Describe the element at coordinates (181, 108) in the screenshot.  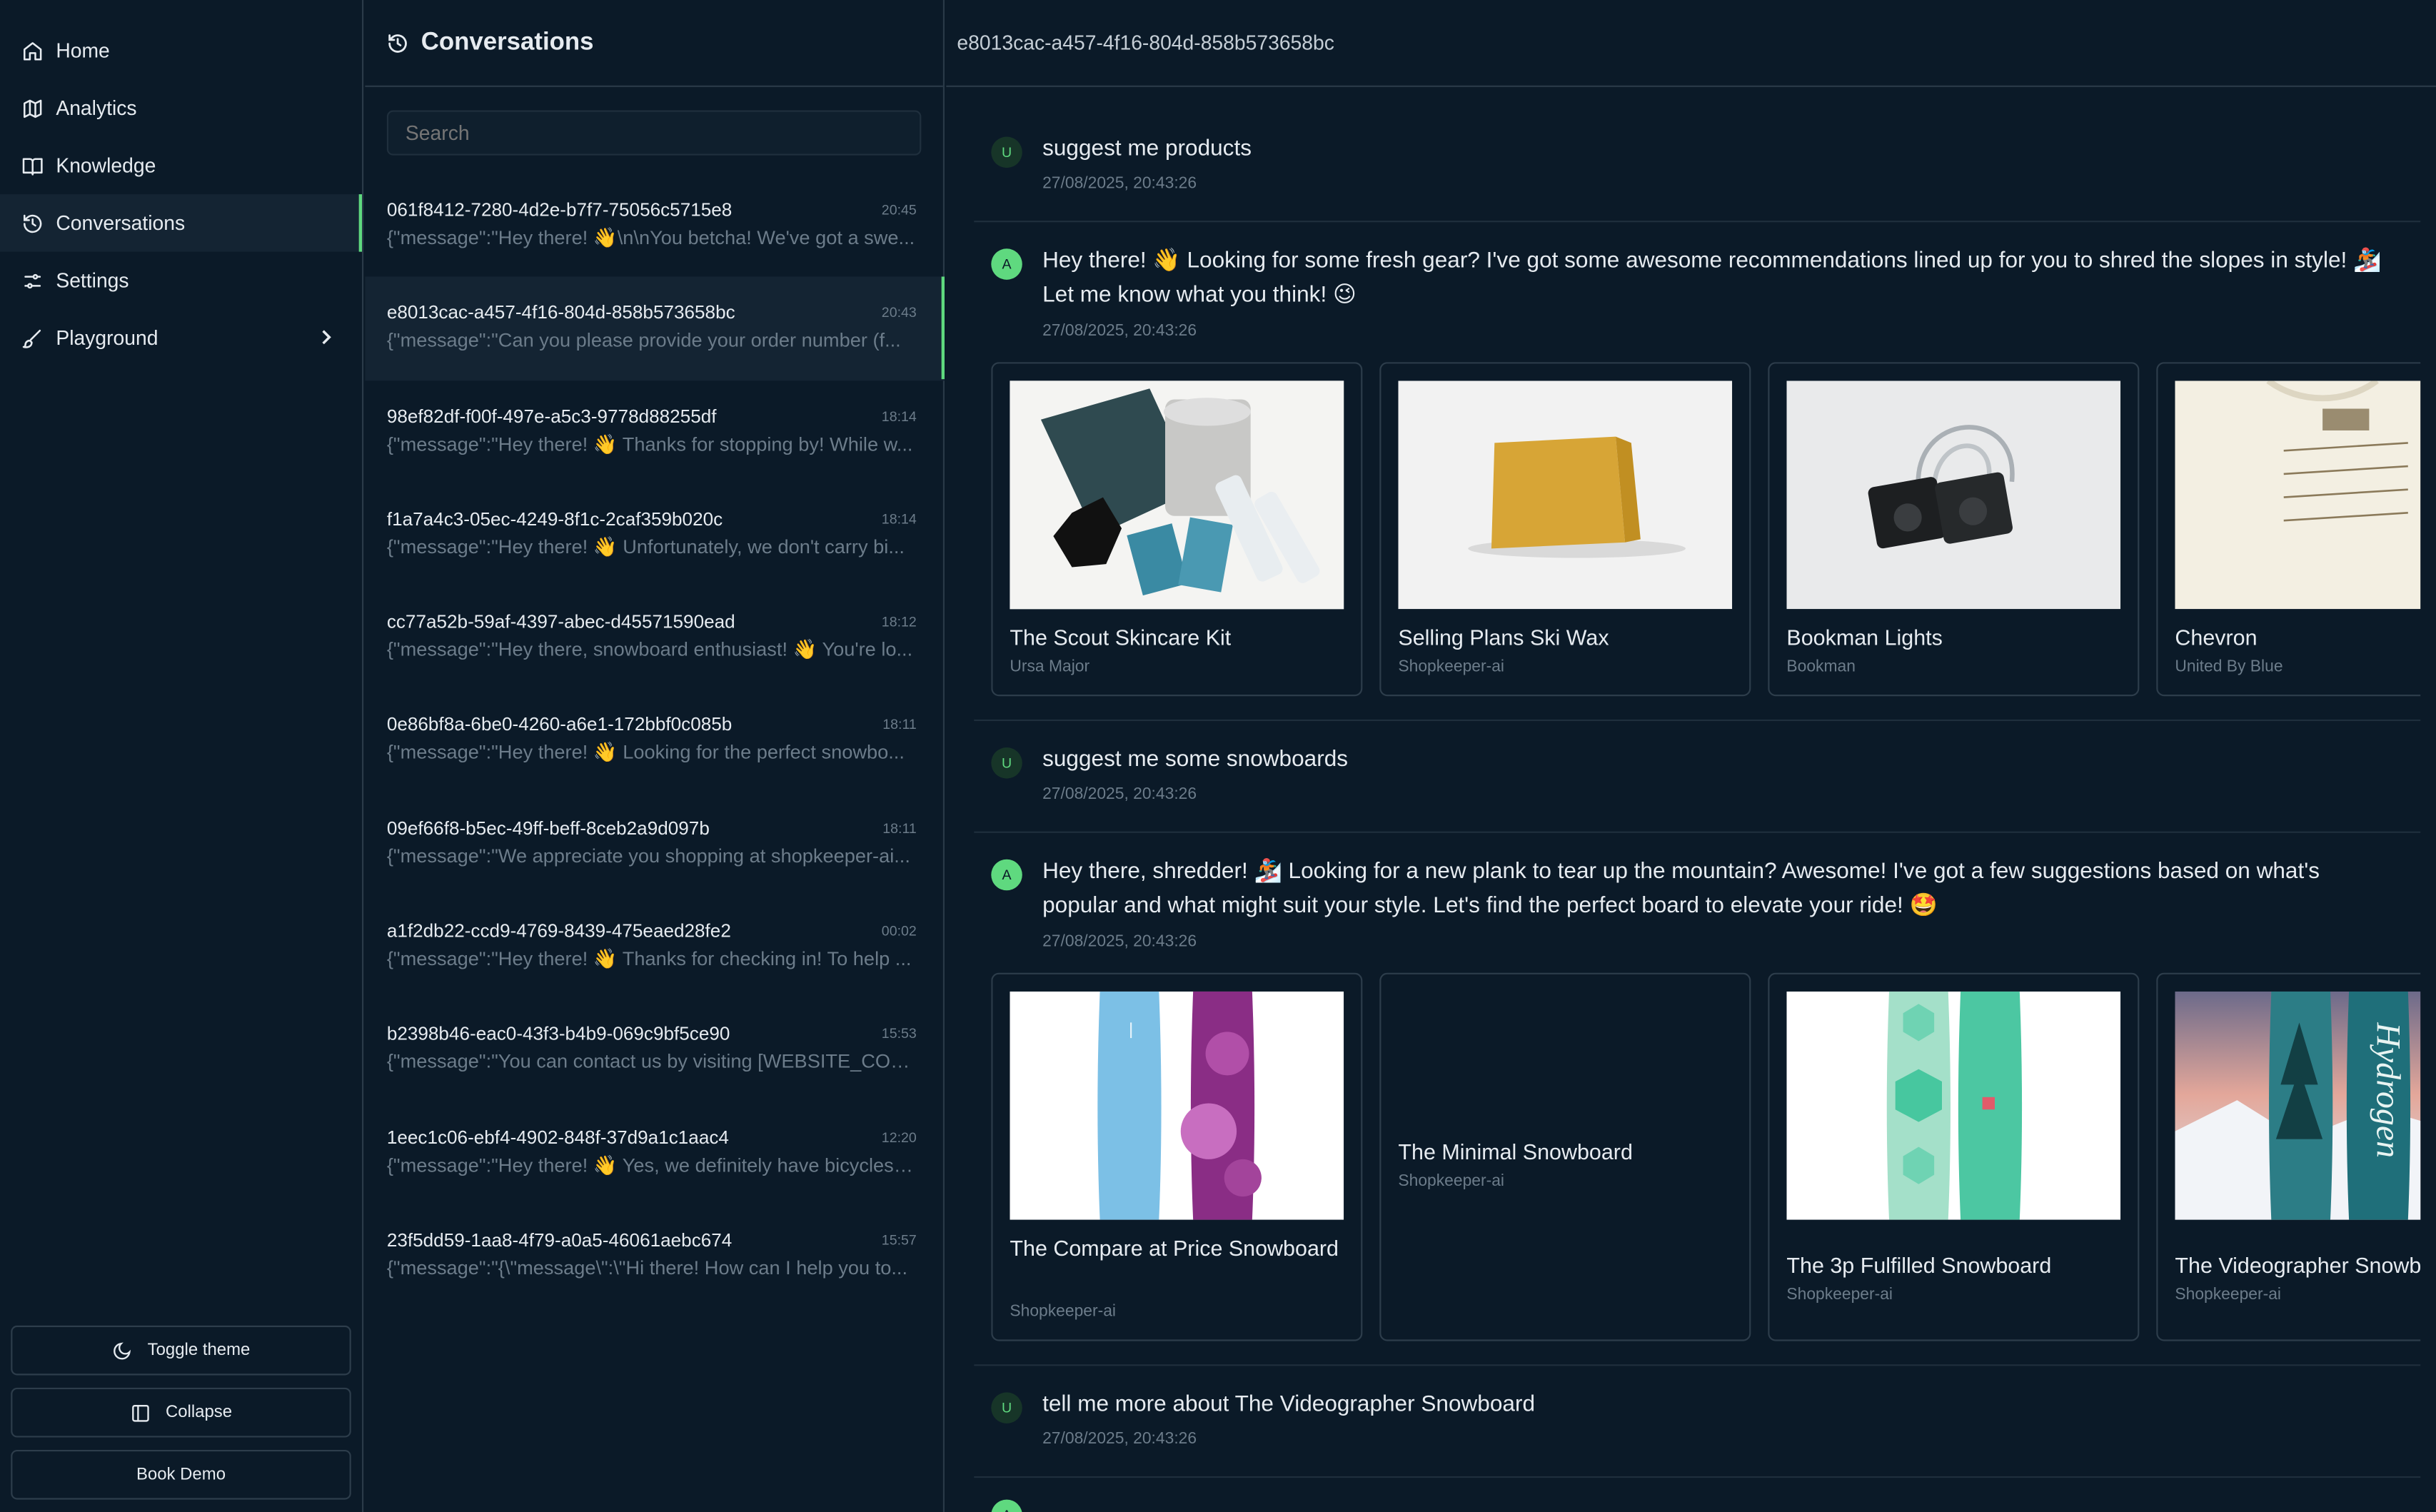
I see `sidebar-item-analytics: Analytics` at that location.